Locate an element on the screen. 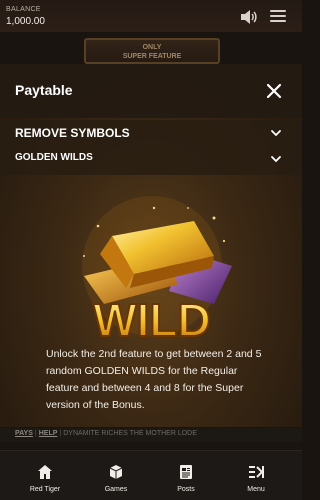 The image size is (320, 500). page-title: Paytable is located at coordinates (44, 90).